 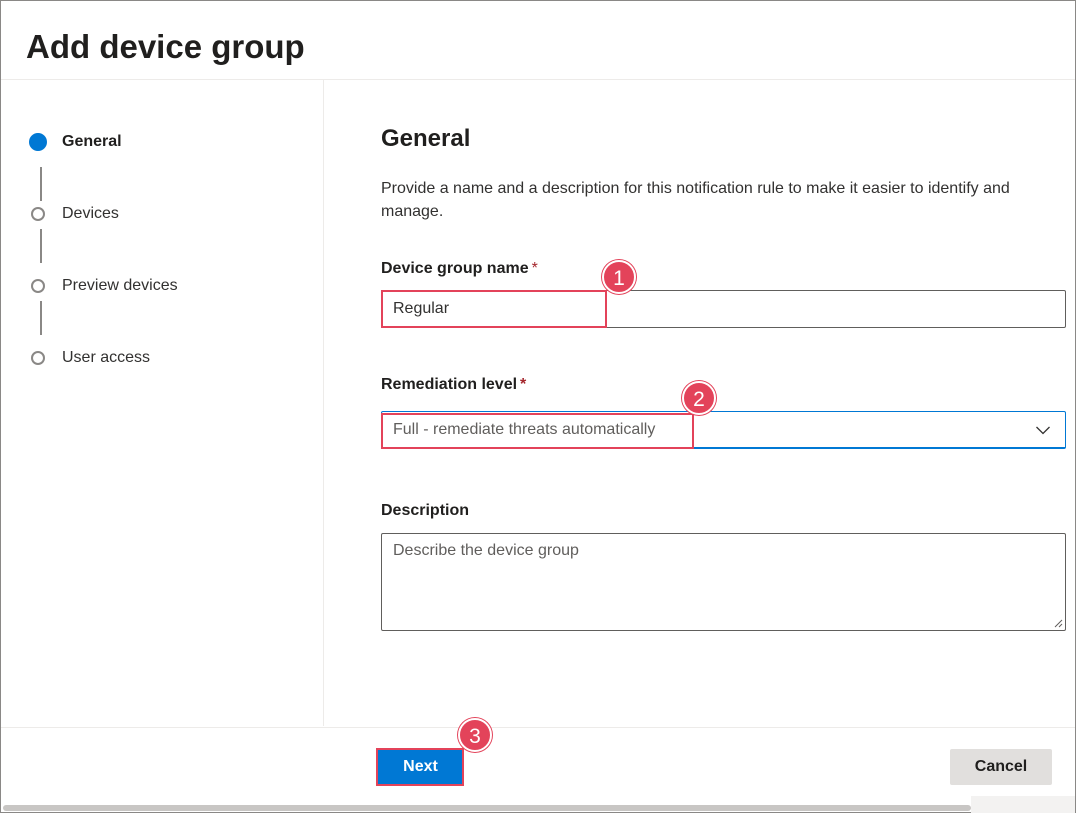 I want to click on description-textarea, so click(x=723, y=582).